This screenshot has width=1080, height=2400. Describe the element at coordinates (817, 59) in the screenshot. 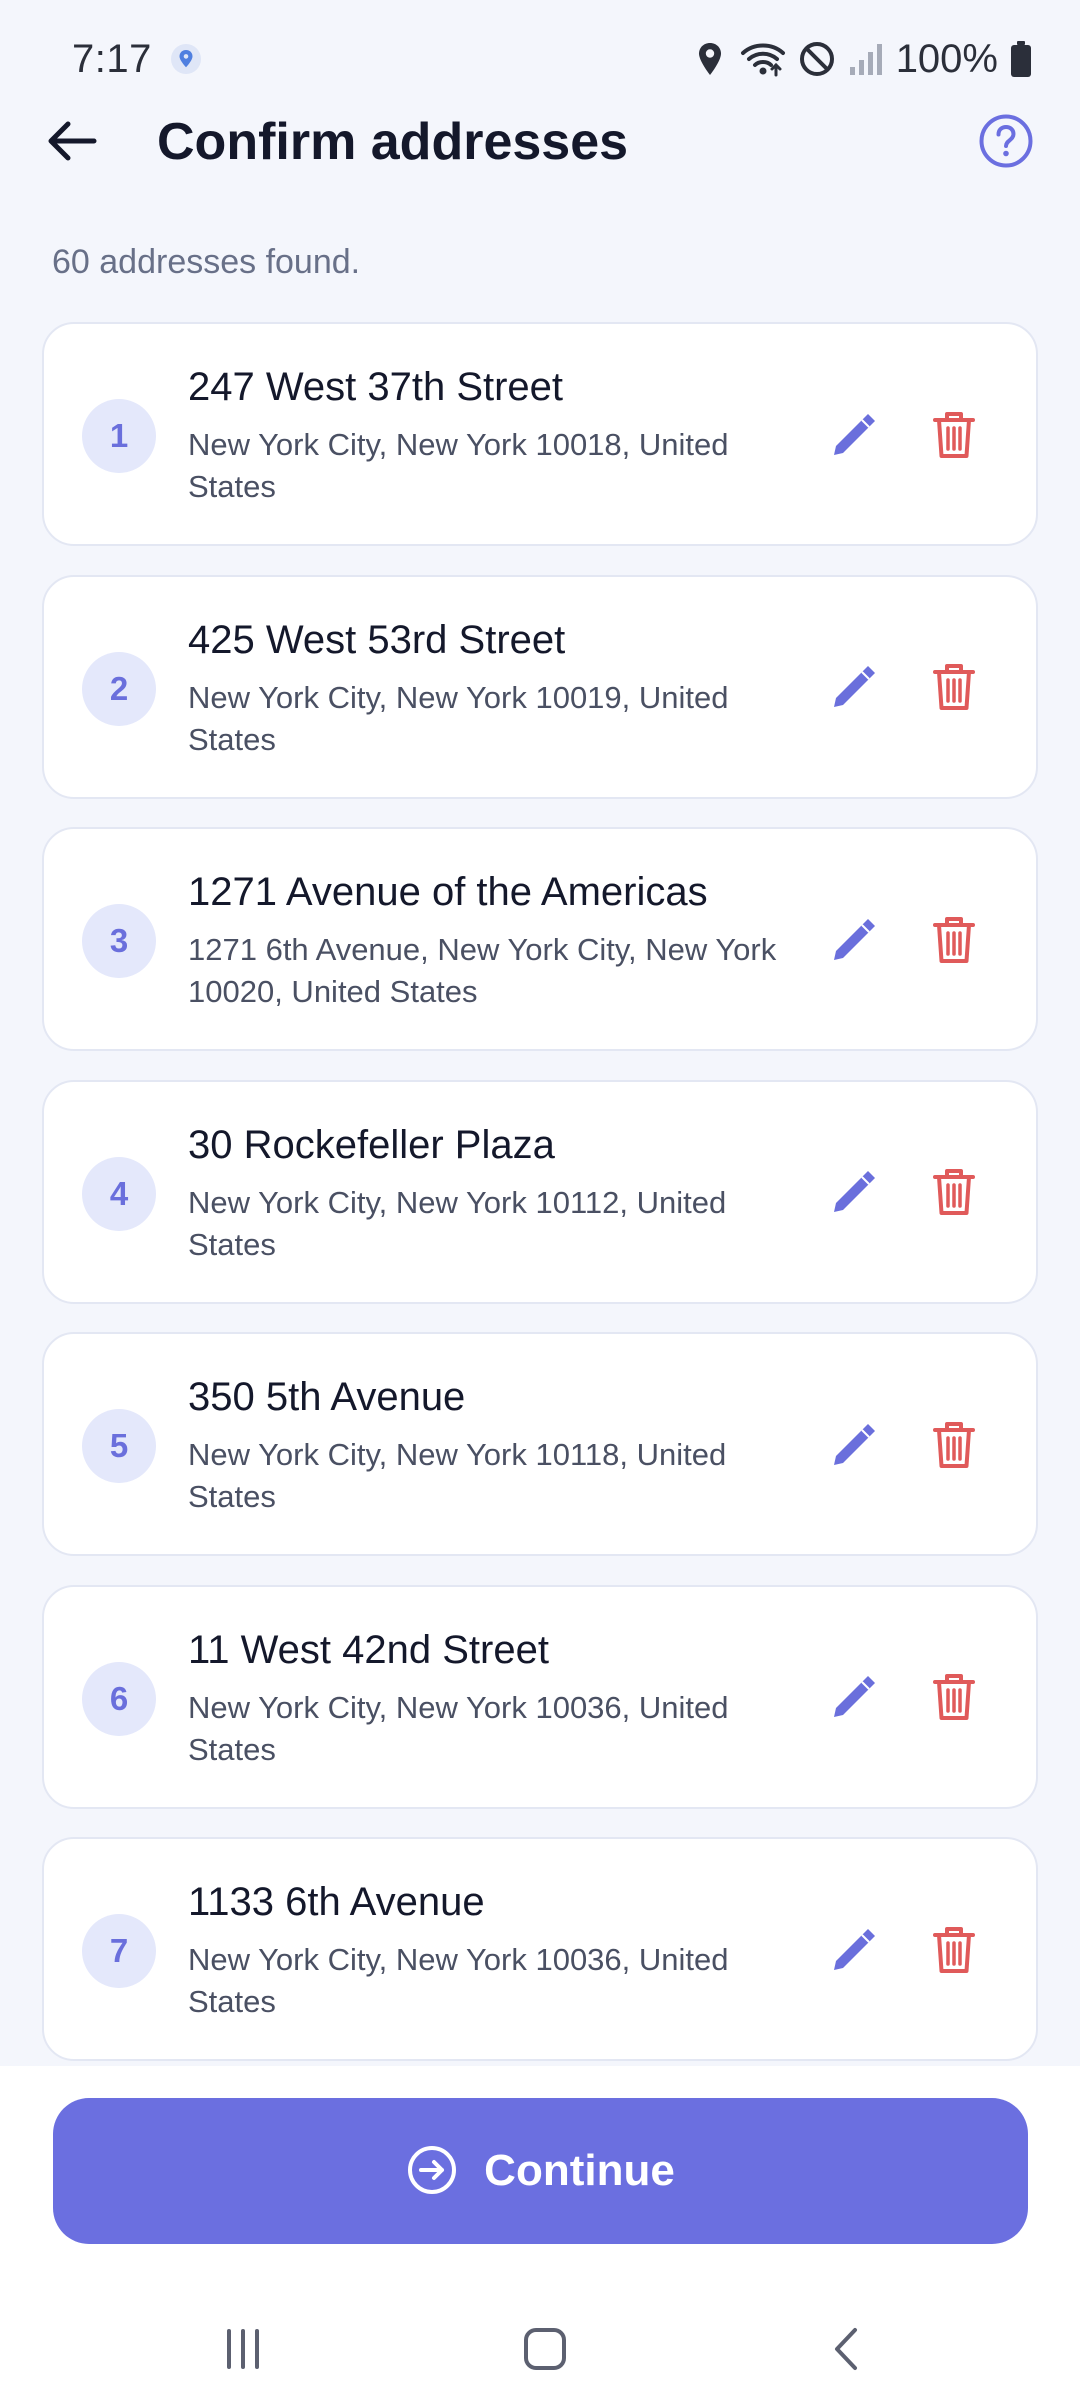

I see `do-not-disturb-icon` at that location.